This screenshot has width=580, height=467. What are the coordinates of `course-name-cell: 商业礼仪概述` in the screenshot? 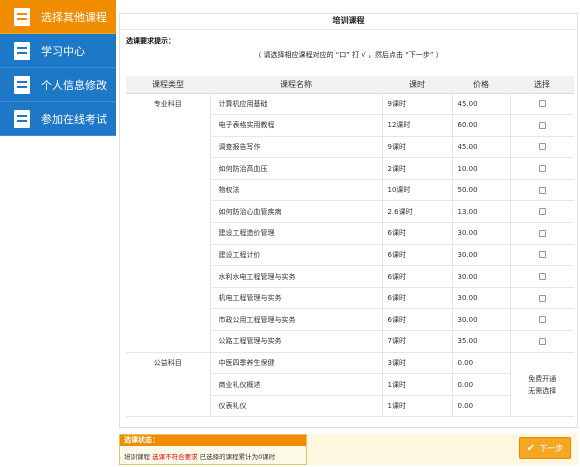 It's located at (296, 384).